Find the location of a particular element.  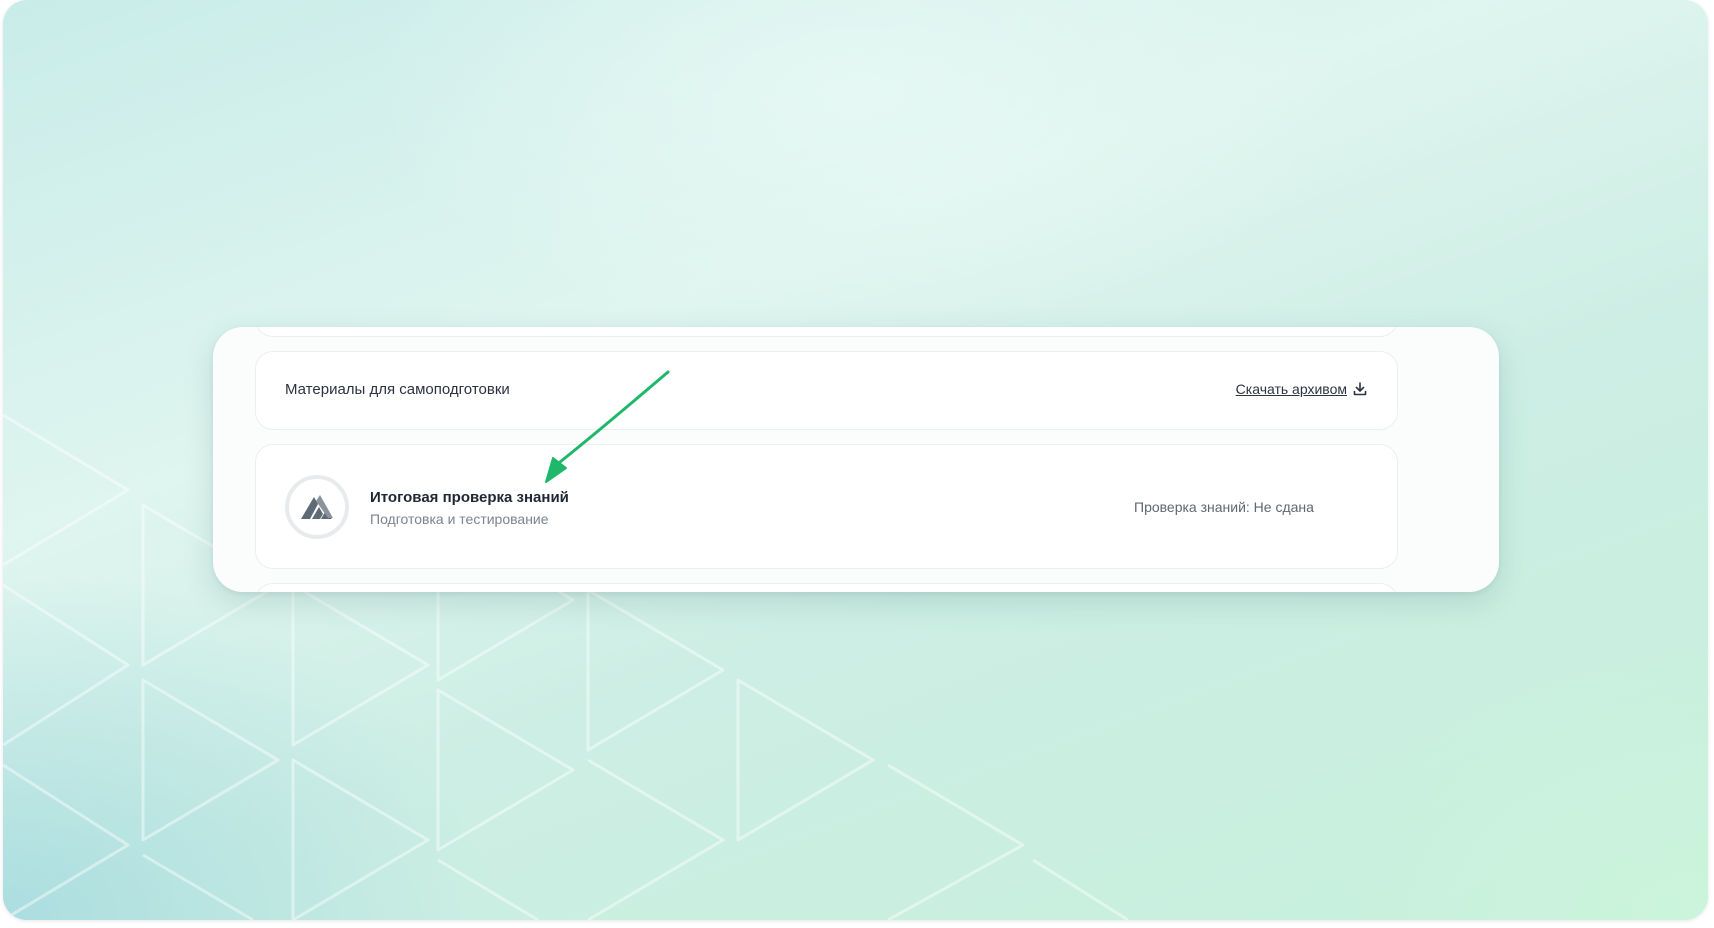

list-item-next is located at coordinates (826, 587).